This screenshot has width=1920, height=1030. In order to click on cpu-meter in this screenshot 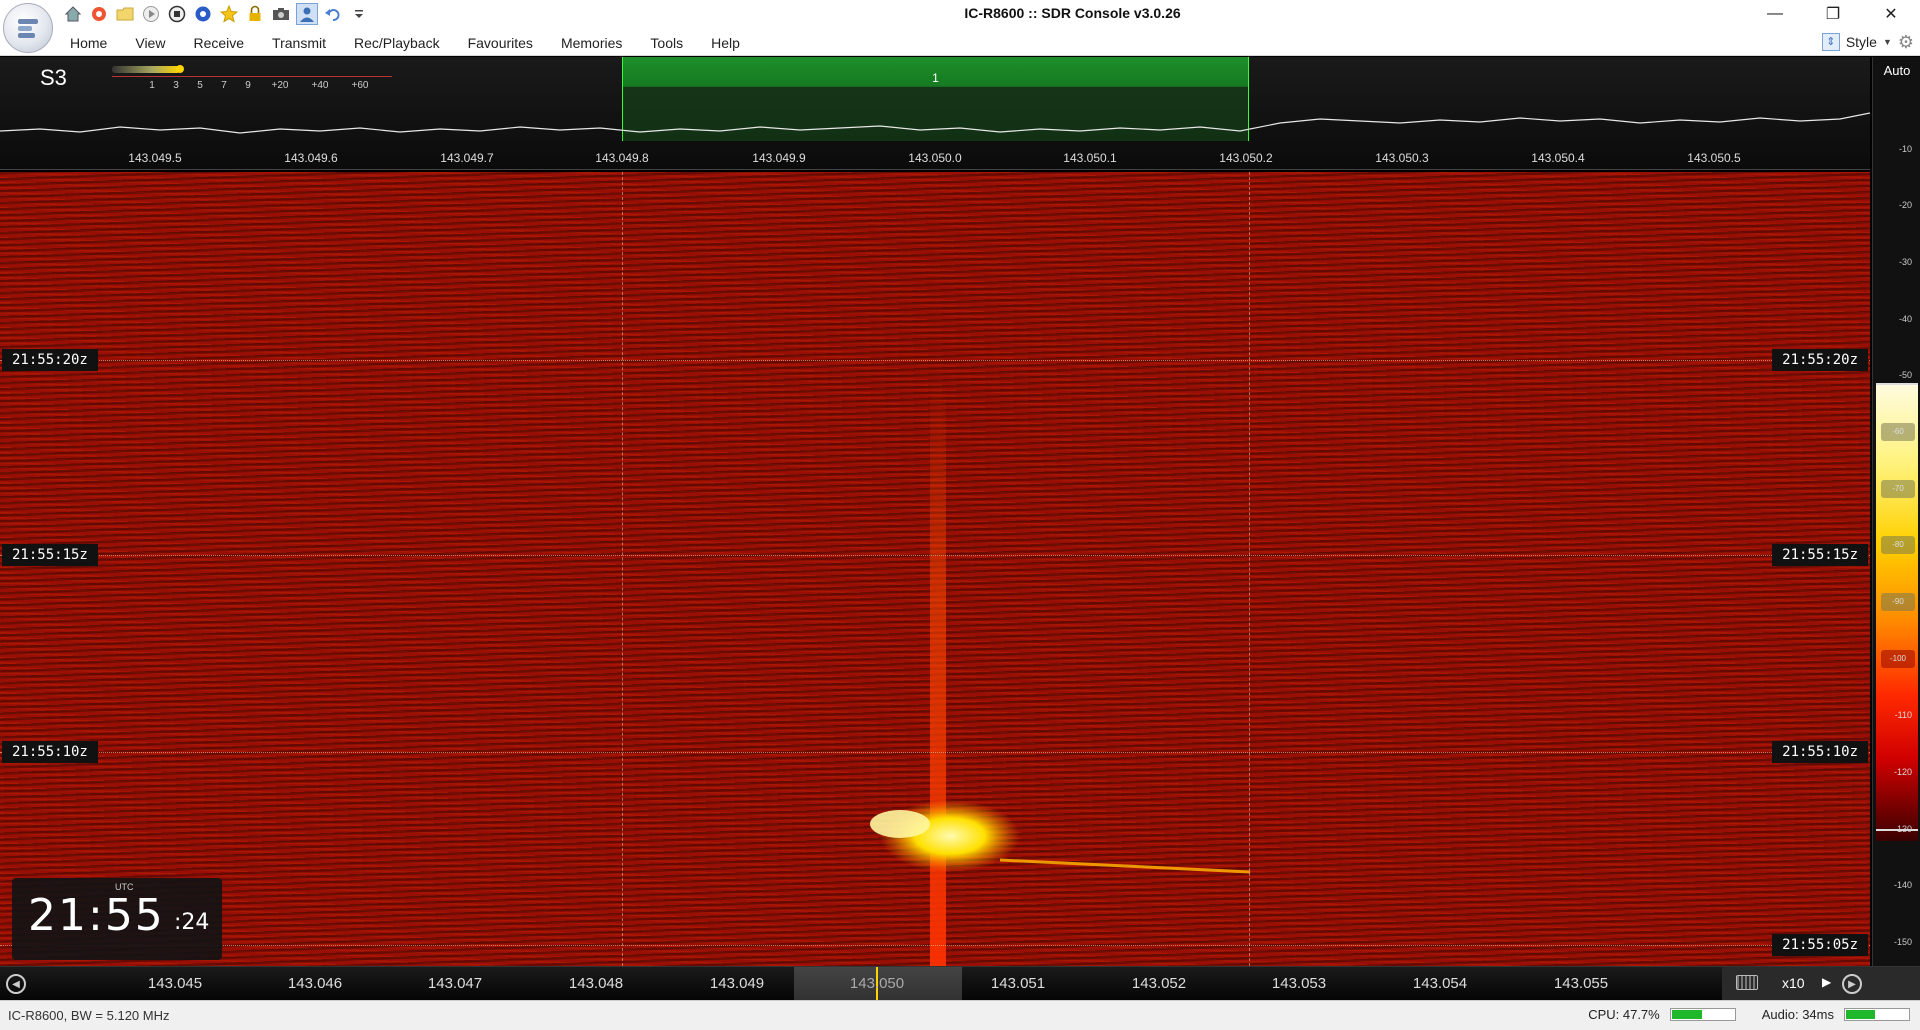, I will do `click(1702, 1014)`.